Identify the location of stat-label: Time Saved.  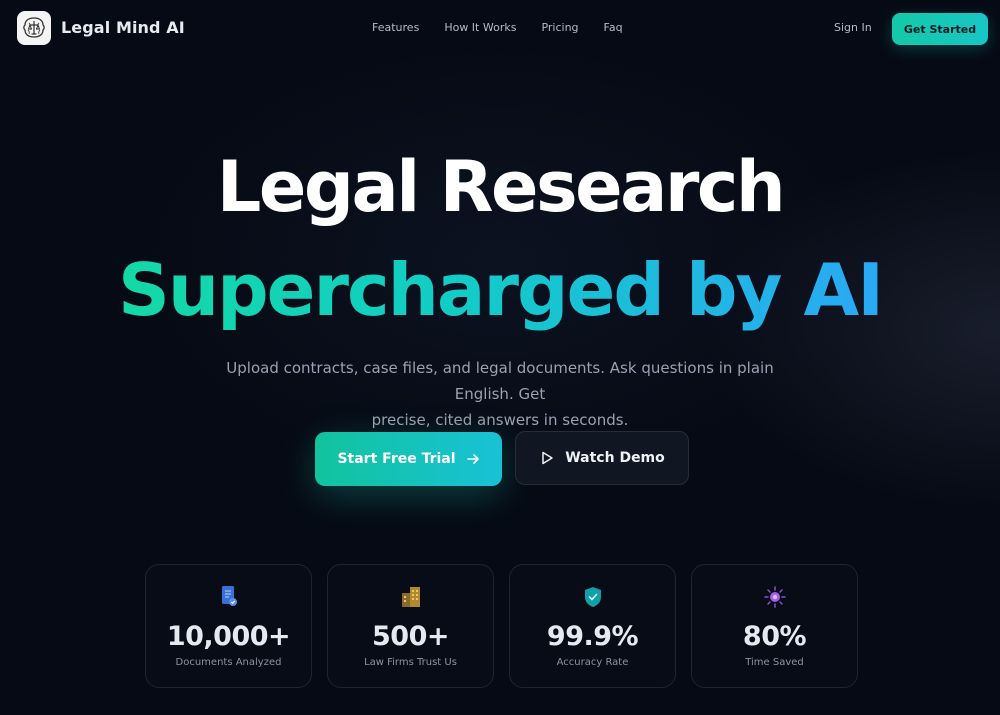
(774, 662).